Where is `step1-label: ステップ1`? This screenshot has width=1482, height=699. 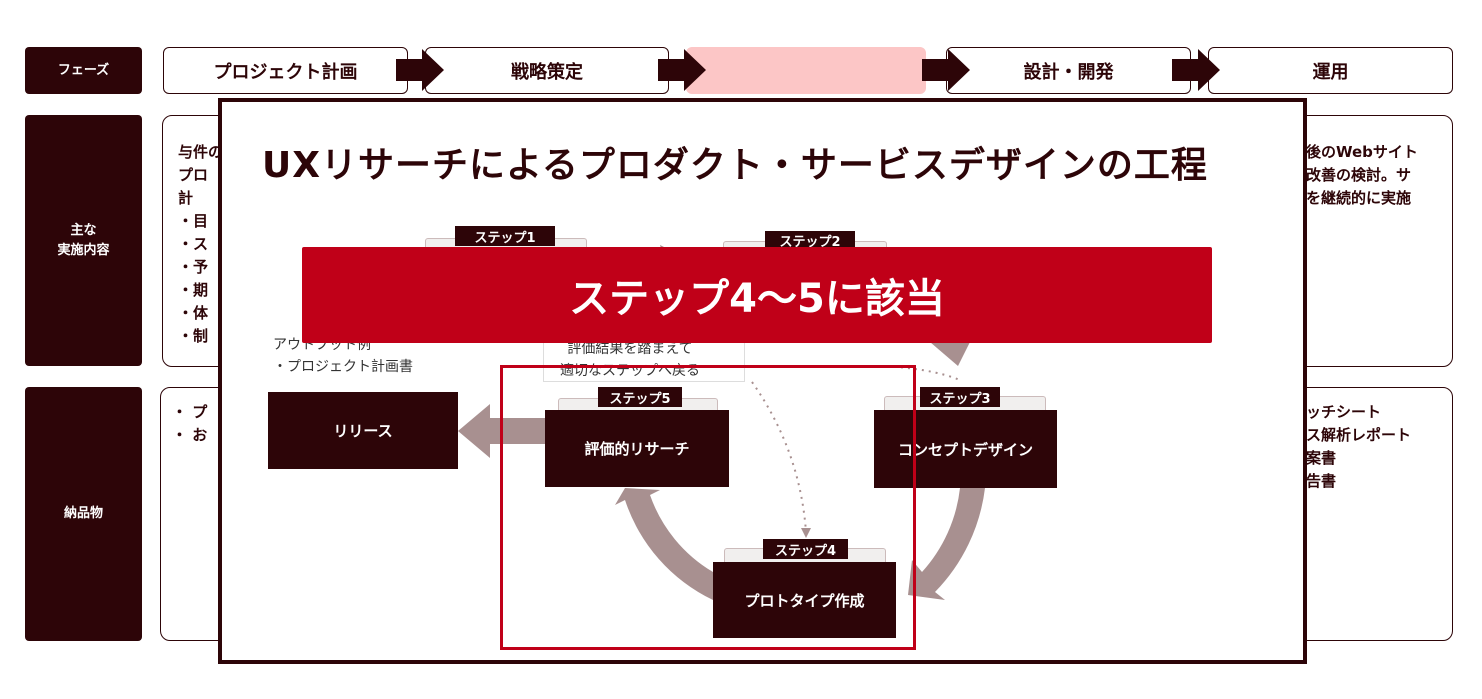 step1-label: ステップ1 is located at coordinates (505, 236).